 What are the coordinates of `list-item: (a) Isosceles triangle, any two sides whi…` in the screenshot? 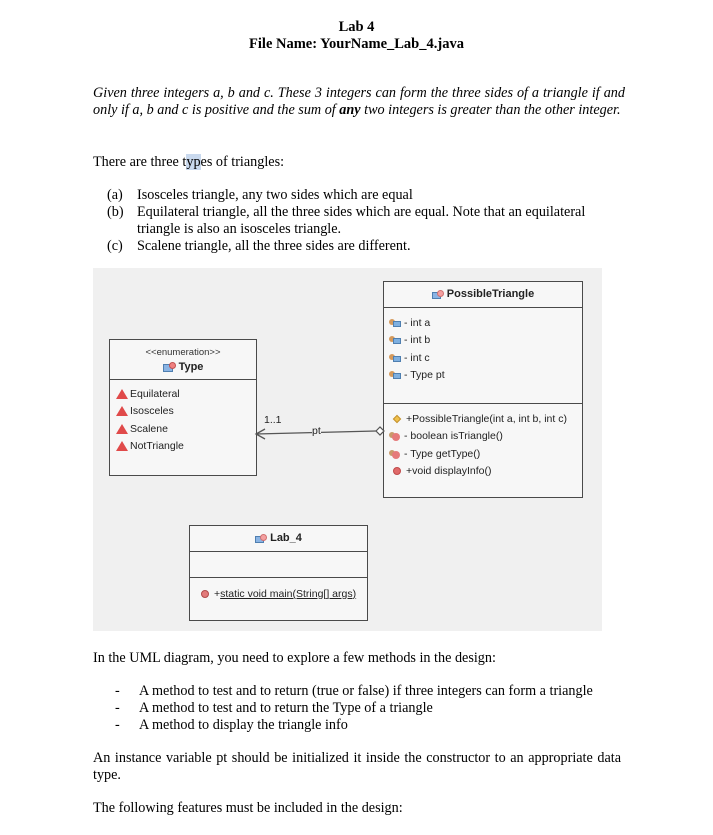 It's located at (357, 195).